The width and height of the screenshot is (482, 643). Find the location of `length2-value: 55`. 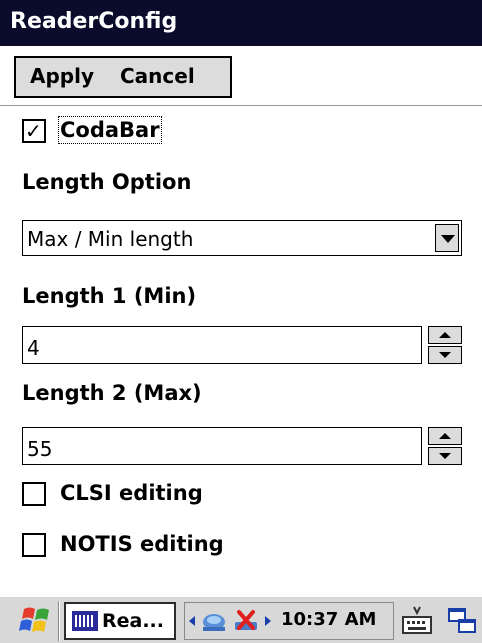

length2-value: 55 is located at coordinates (40, 449).